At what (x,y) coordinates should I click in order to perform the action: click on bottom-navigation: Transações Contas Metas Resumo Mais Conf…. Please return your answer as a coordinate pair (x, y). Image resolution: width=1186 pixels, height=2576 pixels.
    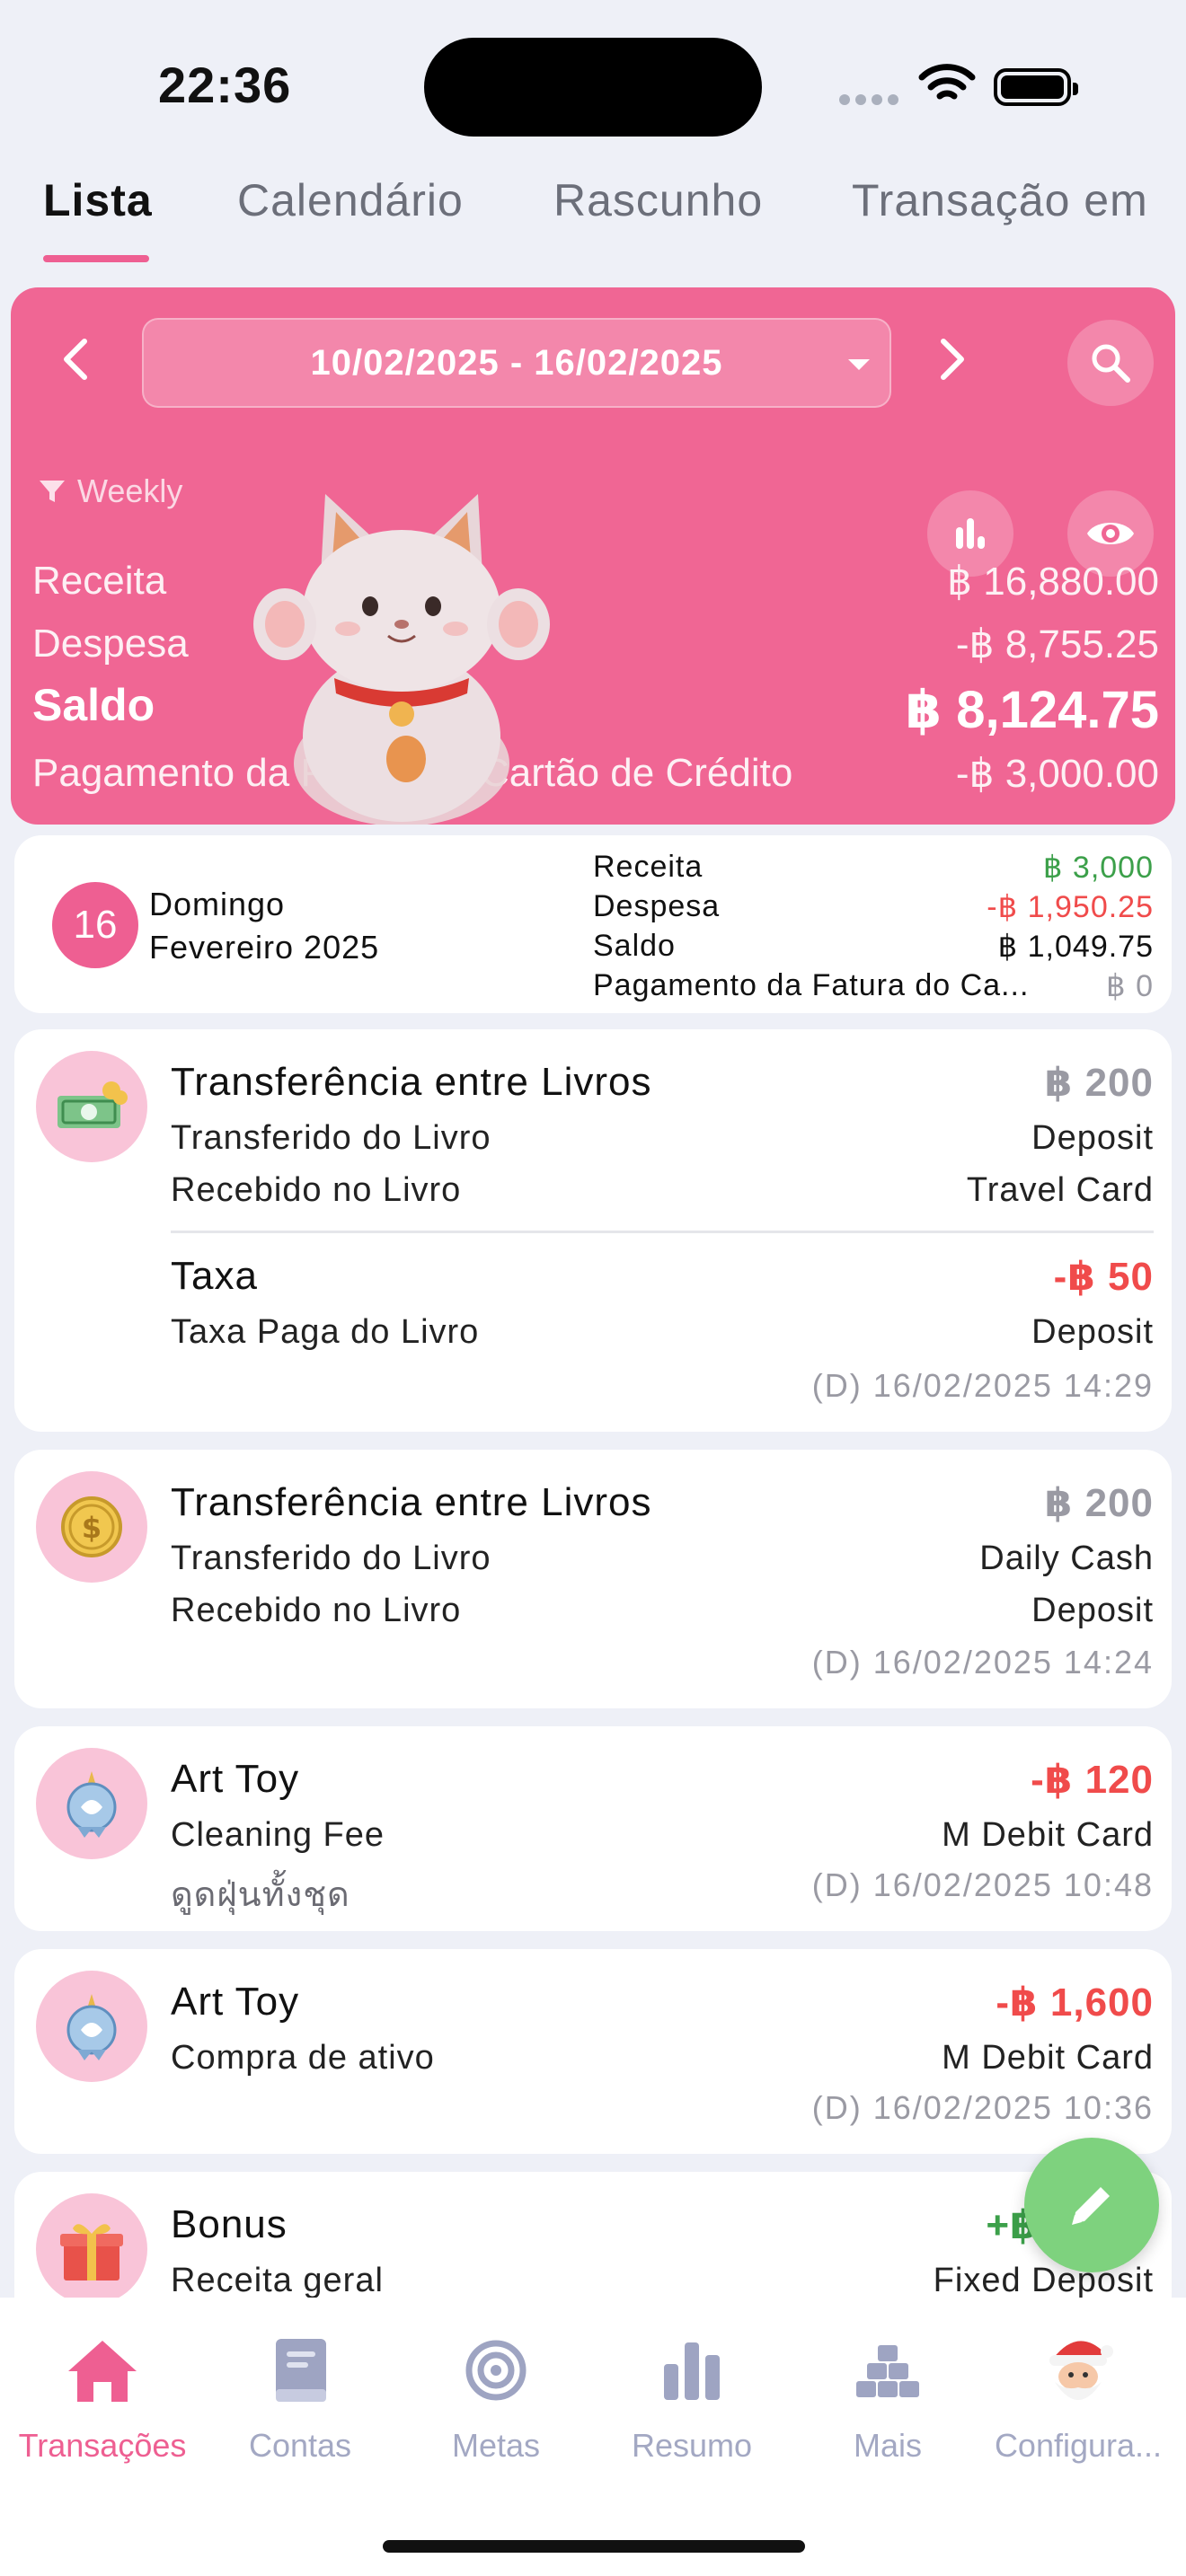
    Looking at the image, I should click on (593, 2437).